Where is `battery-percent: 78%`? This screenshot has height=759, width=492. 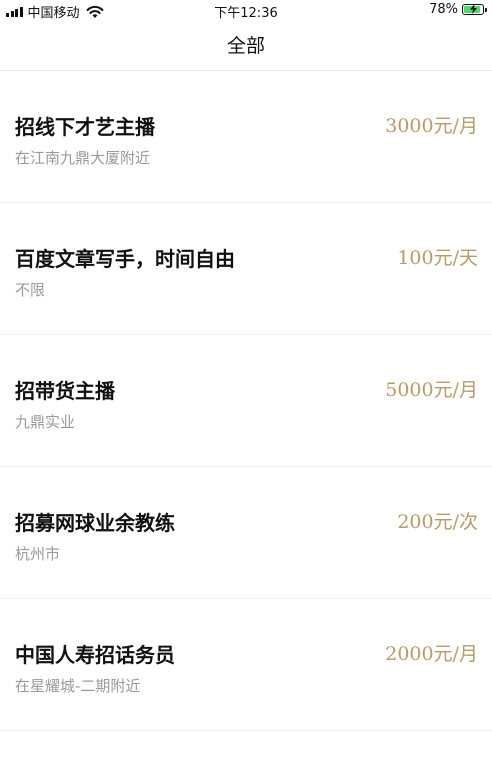 battery-percent: 78% is located at coordinates (443, 9).